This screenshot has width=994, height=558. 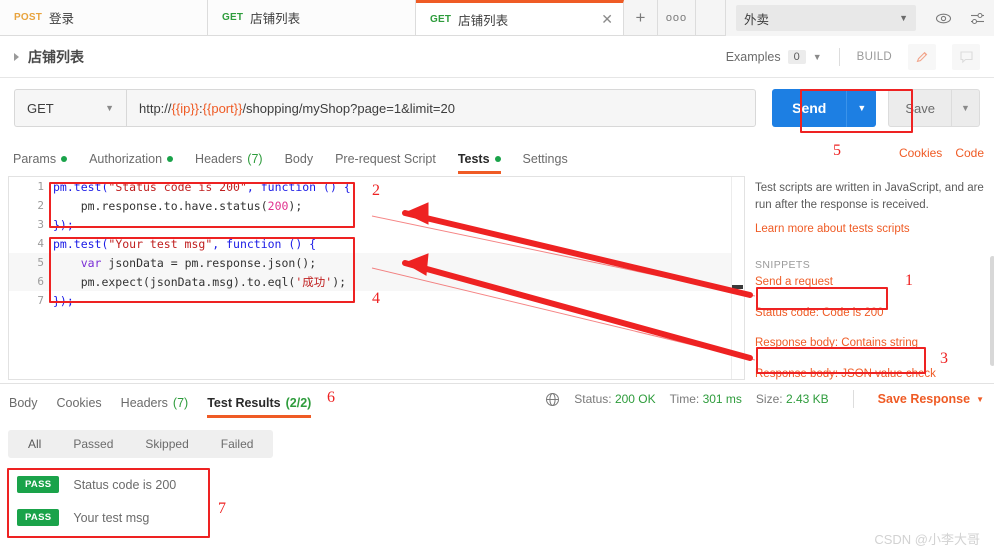 I want to click on learn-more-link: Learn more about tests scripts, so click(x=872, y=229).